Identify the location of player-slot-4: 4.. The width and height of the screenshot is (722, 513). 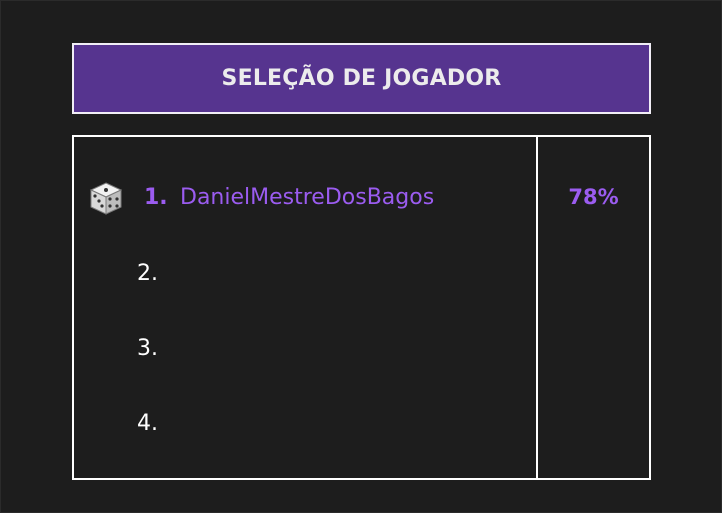
(155, 423).